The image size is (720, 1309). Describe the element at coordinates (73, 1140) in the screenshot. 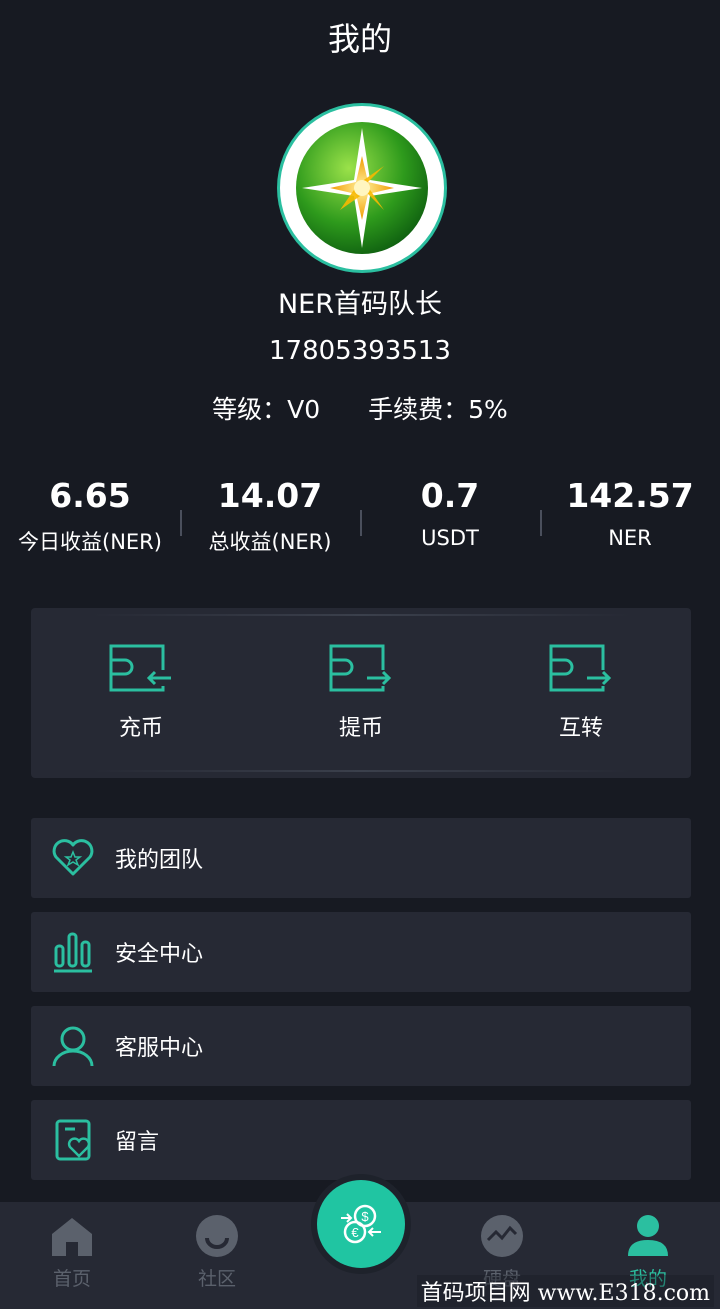

I see `message-heart-icon` at that location.